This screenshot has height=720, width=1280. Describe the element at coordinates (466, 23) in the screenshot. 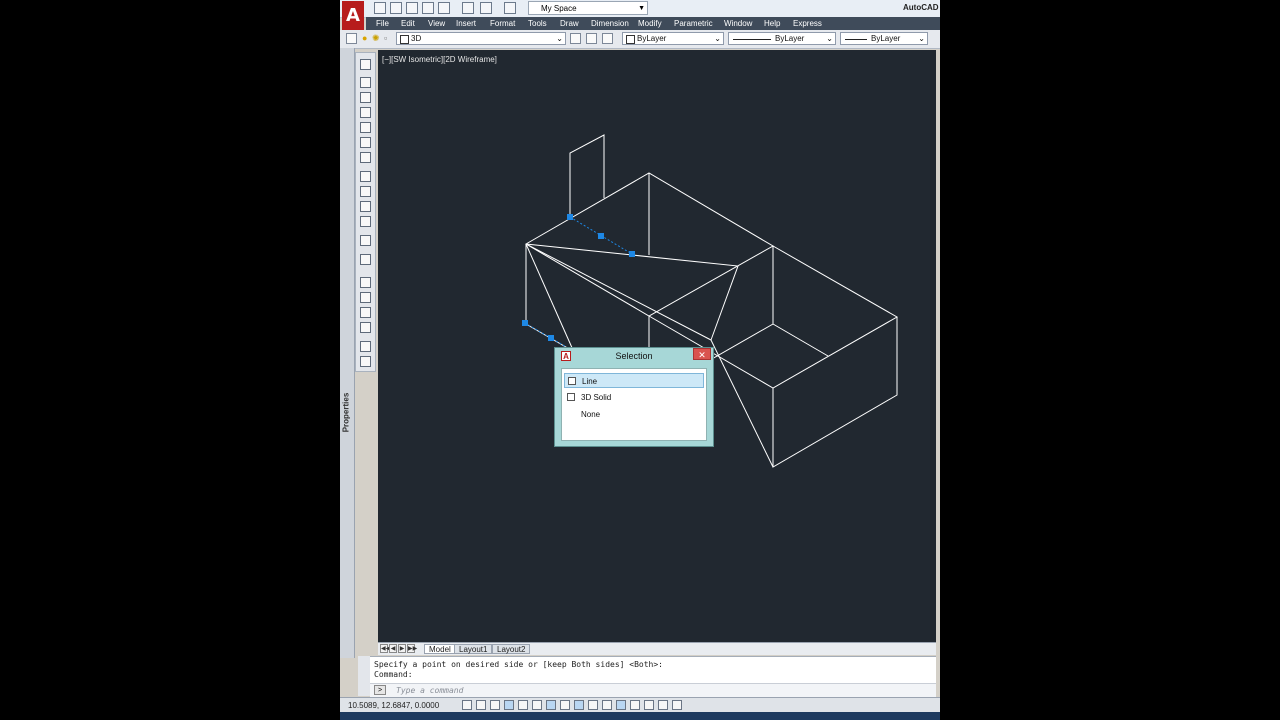

I see `menu-insert: Insert` at that location.